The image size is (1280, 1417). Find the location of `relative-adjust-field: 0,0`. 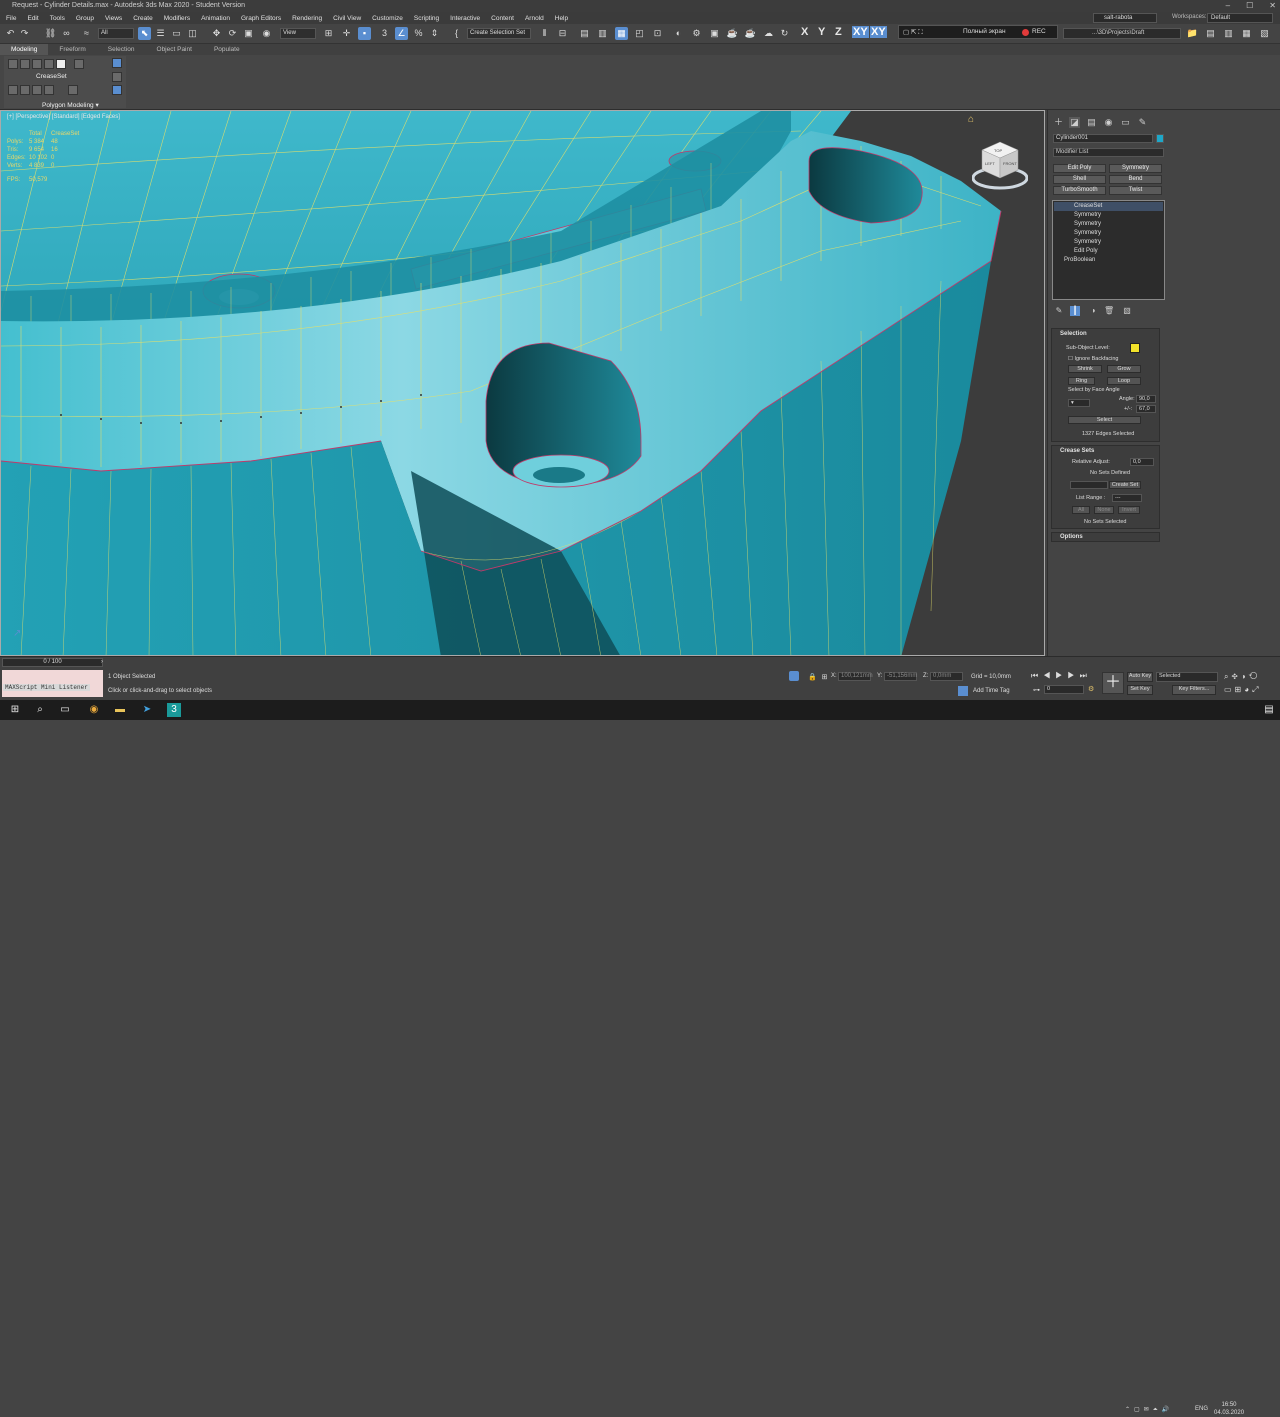

relative-adjust-field: 0,0 is located at coordinates (1142, 462).